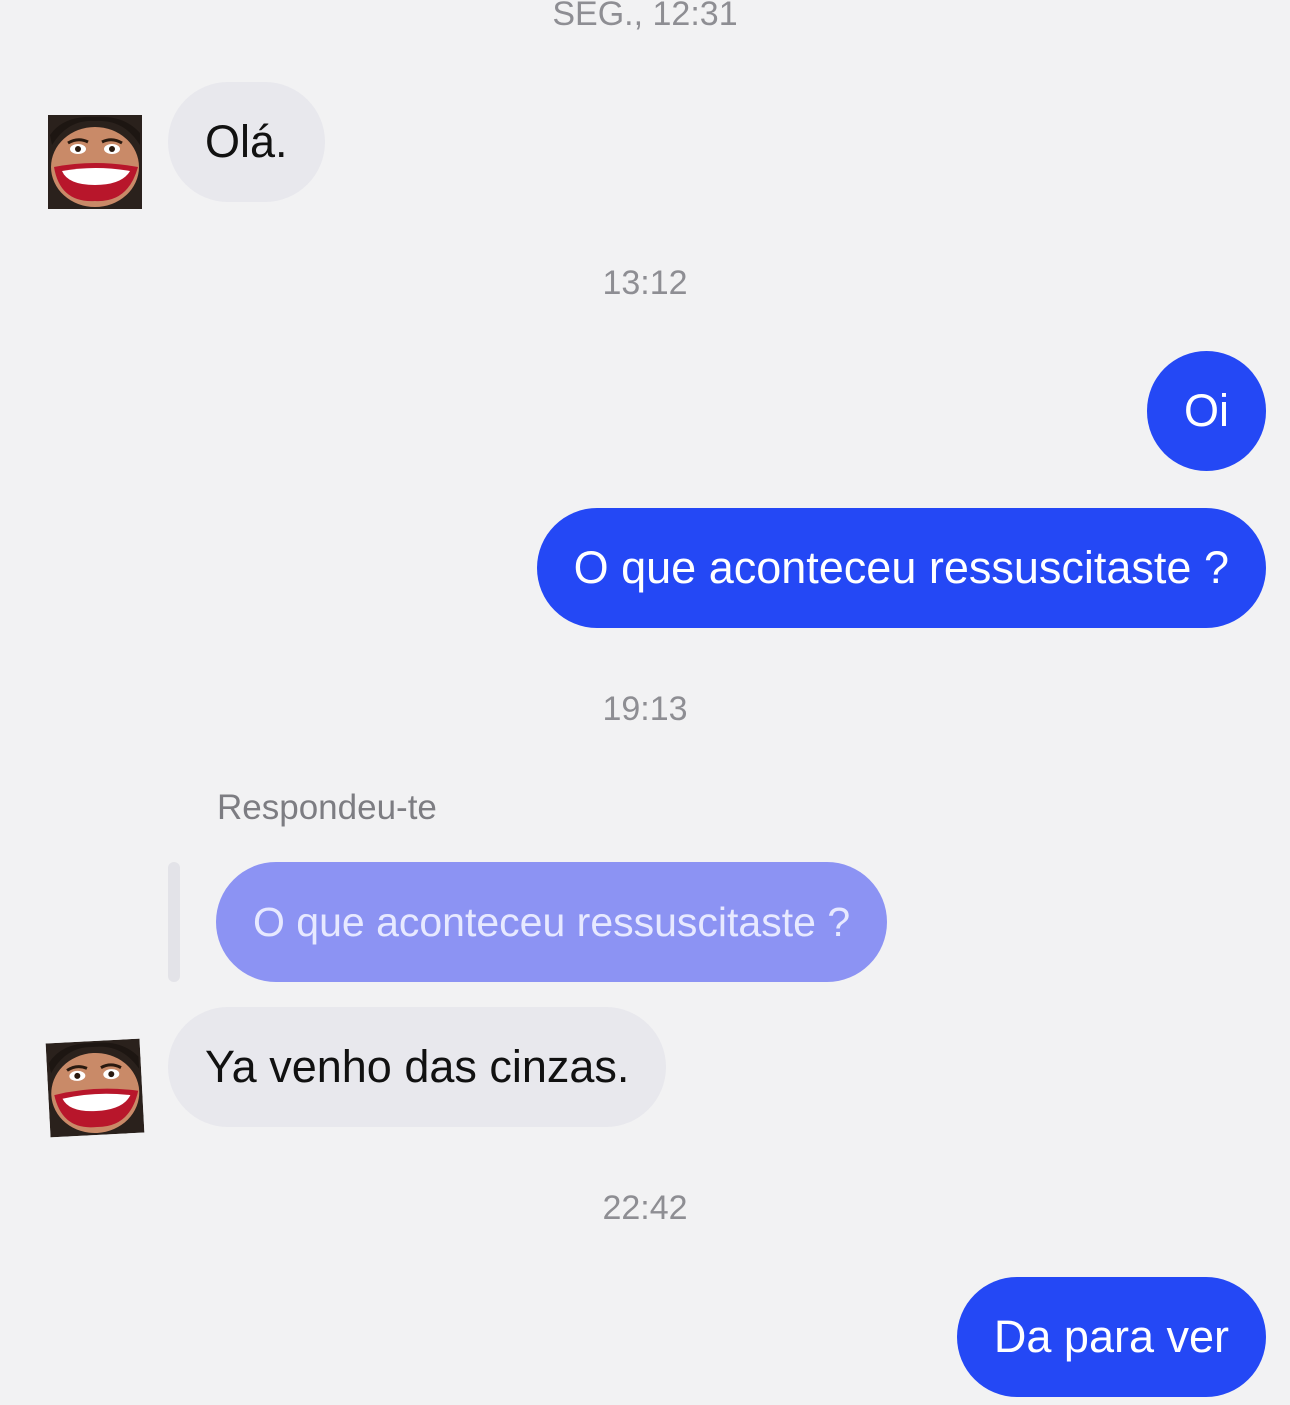 This screenshot has height=1405, width=1290. What do you see at coordinates (645, 1208) in the screenshot?
I see `timestamp: 22:42` at bounding box center [645, 1208].